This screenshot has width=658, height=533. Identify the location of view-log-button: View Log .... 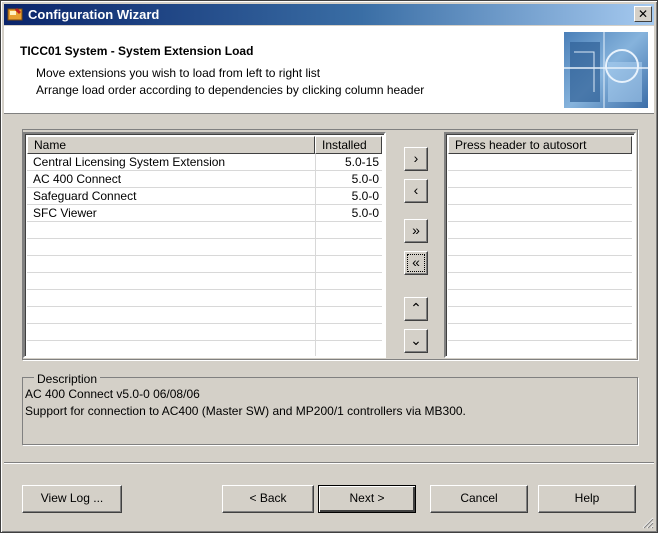
(72, 499).